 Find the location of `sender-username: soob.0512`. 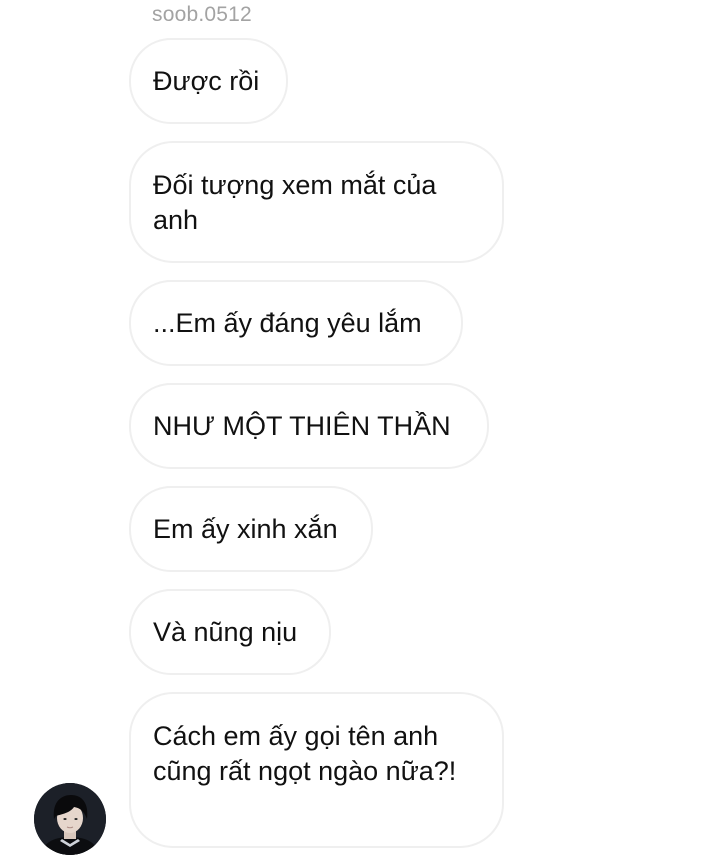

sender-username: soob.0512 is located at coordinates (202, 15).